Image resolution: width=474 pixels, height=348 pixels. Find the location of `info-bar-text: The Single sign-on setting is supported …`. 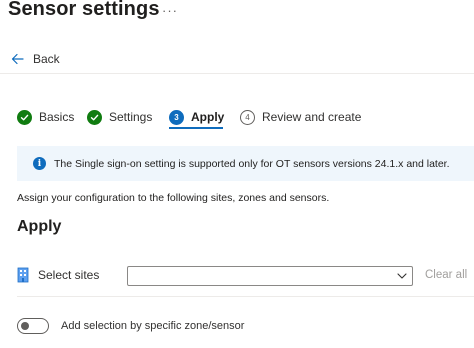

info-bar-text: The Single sign-on setting is supported … is located at coordinates (252, 163).